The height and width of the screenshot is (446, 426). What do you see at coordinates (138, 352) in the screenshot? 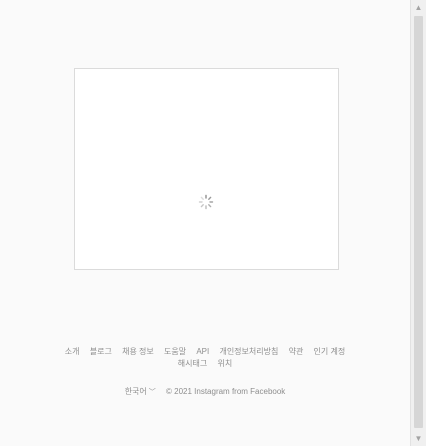
I see `footer-link-jobs: 채용 정보` at bounding box center [138, 352].